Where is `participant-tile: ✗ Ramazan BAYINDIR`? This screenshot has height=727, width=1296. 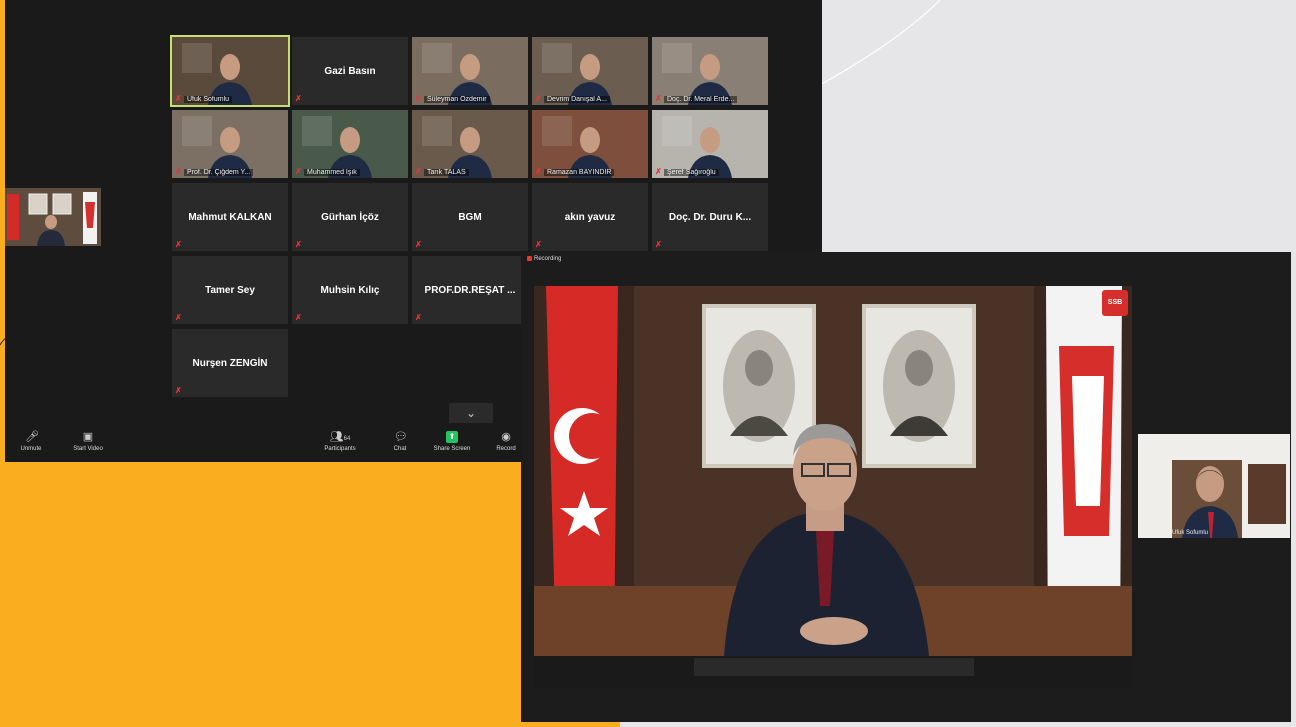 participant-tile: ✗ Ramazan BAYINDIR is located at coordinates (590, 144).